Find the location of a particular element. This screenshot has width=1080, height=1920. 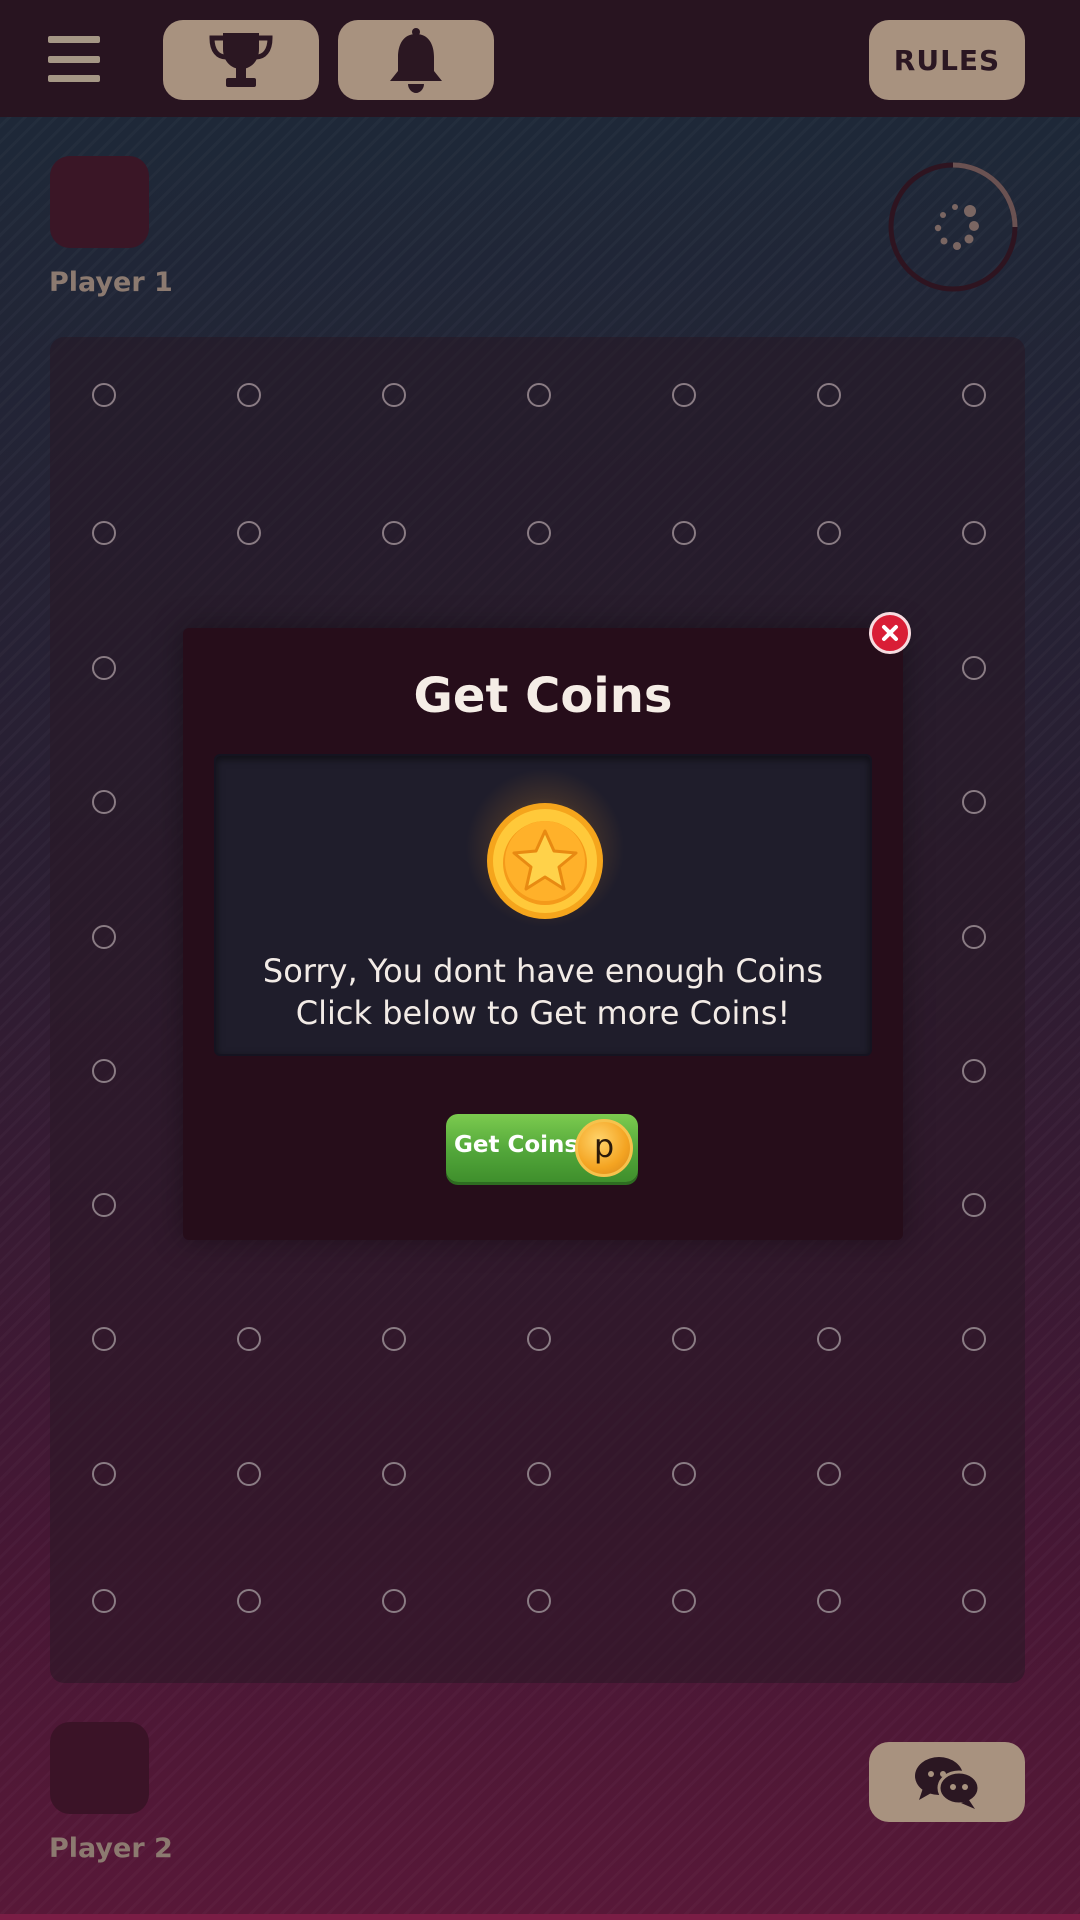

player1-name: Player 1 is located at coordinates (111, 282).